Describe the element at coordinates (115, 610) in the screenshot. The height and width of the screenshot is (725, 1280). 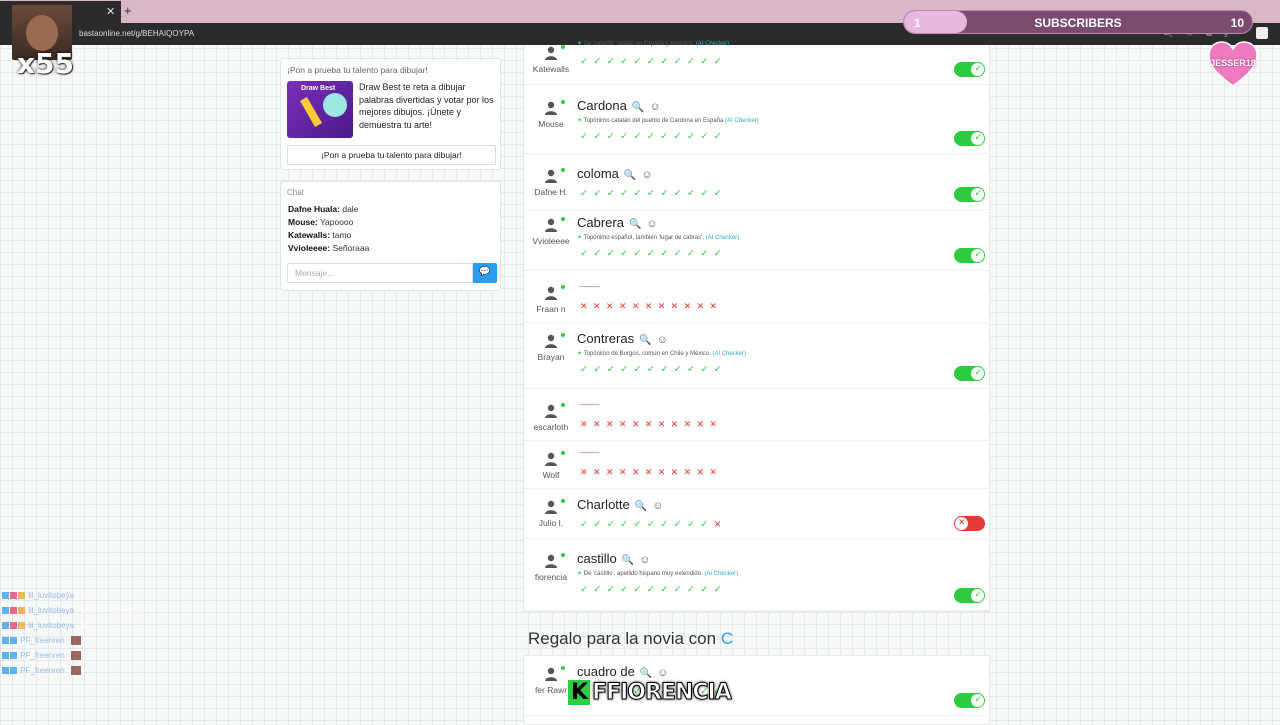
I see `stream-chat-text: : SACRIFIENME LA X` at that location.